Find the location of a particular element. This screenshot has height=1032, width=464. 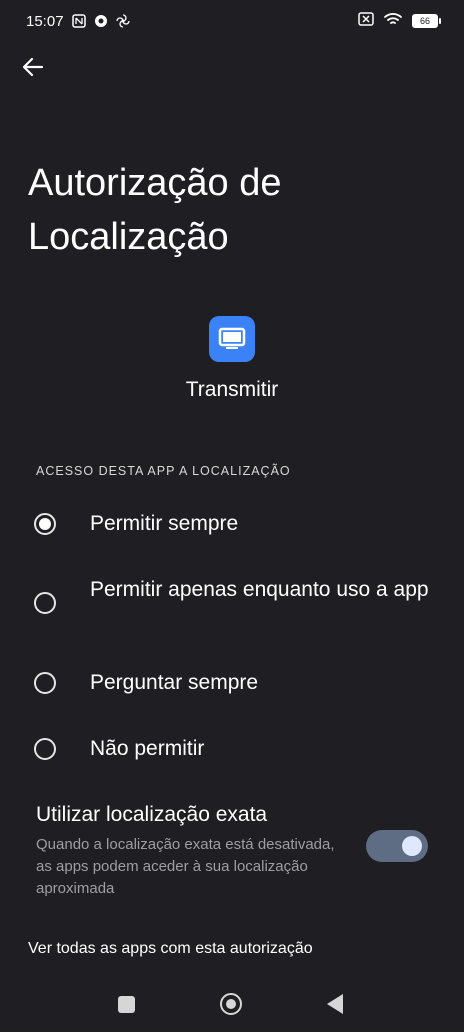

nav-back-button is located at coordinates (335, 1004).